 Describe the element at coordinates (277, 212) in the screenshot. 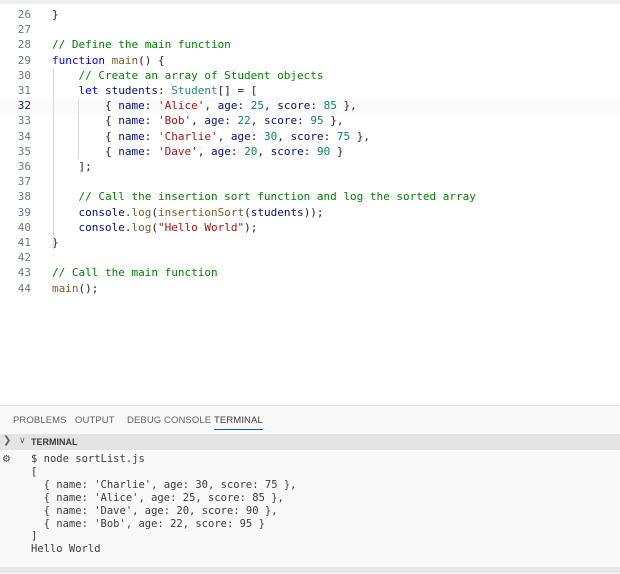

I see `code-token: students` at that location.